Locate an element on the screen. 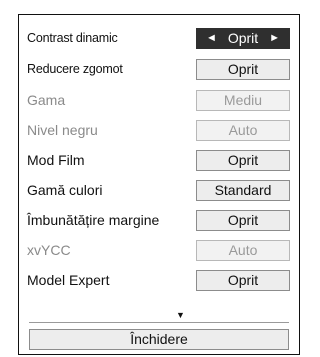  setting-label: xvYCC is located at coordinates (49, 250).